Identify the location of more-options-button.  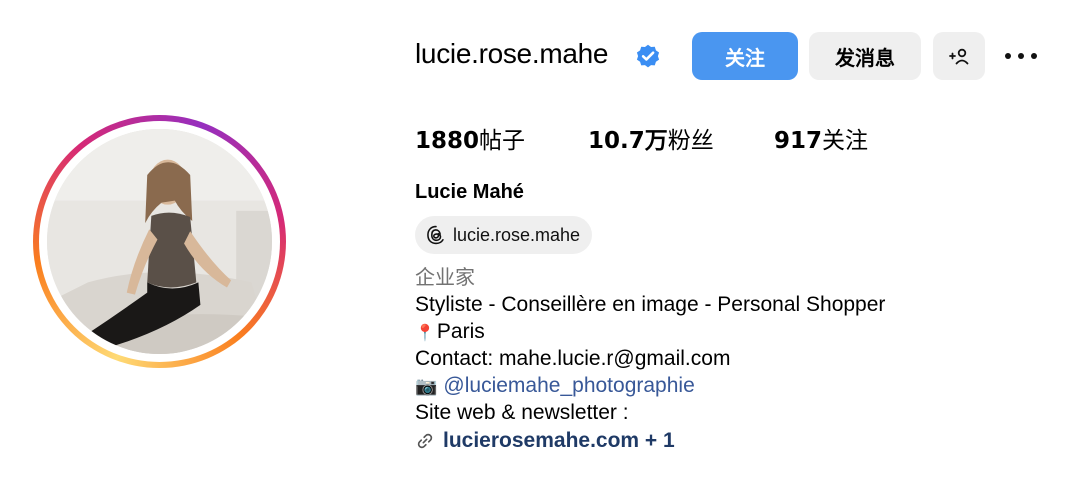
(1021, 56).